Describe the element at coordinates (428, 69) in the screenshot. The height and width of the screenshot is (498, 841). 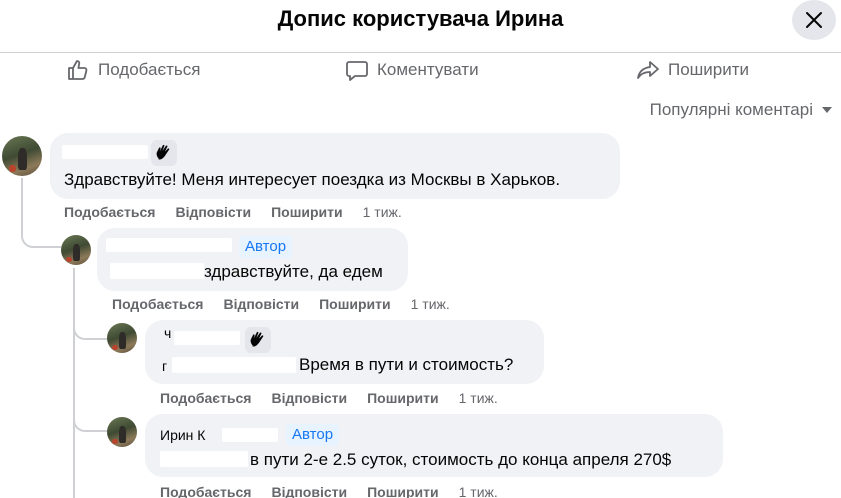
I see `comment-label: Коментувати` at that location.